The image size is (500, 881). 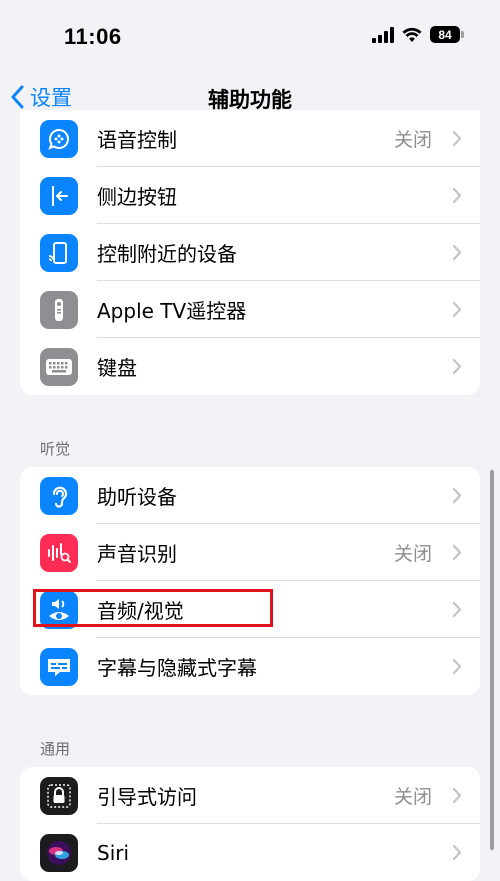 What do you see at coordinates (167, 254) in the screenshot?
I see `row-label: 控制附近的设备` at bounding box center [167, 254].